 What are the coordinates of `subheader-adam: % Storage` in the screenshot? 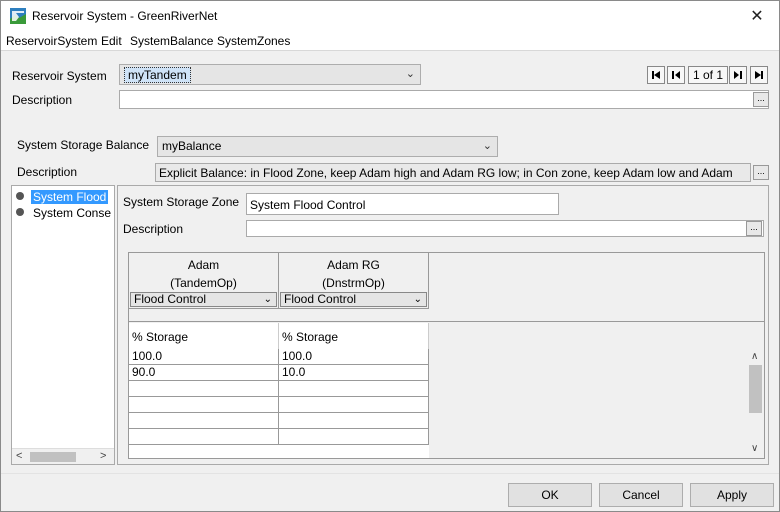 It's located at (204, 336).